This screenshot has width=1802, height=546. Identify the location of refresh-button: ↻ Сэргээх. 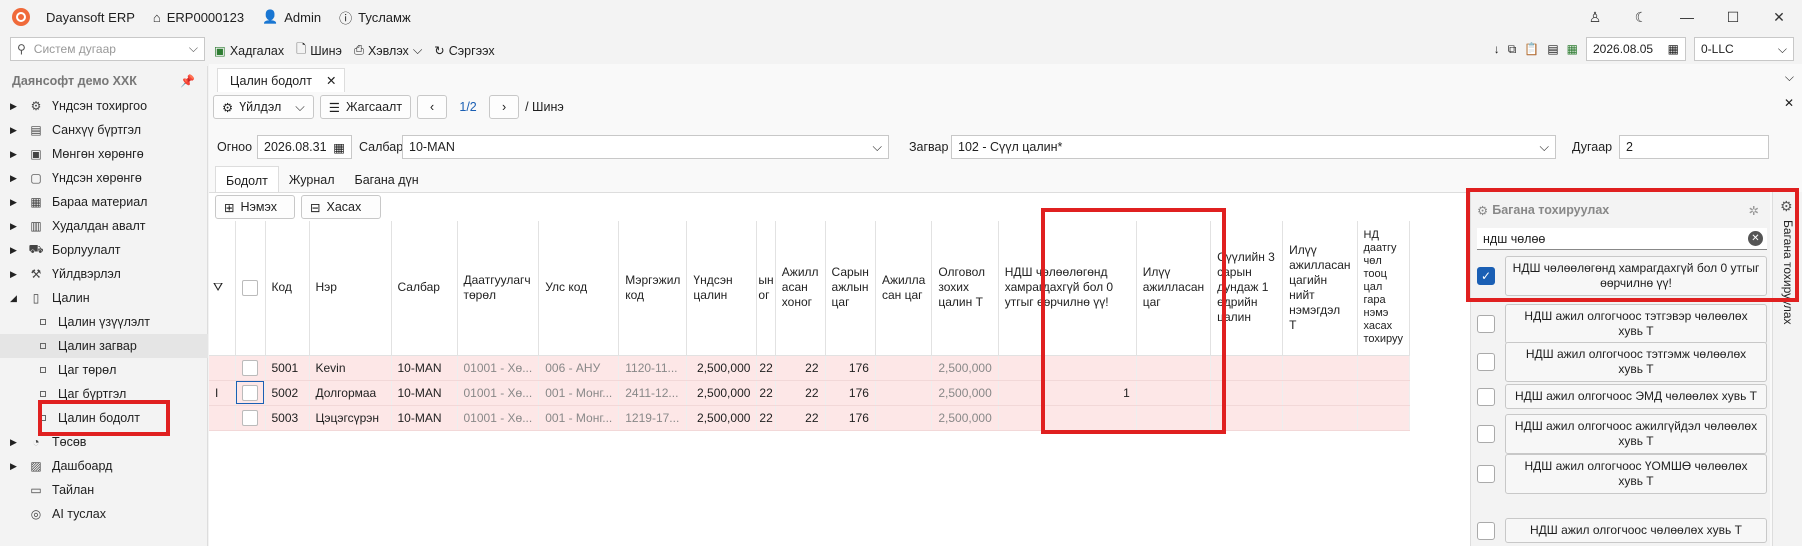
(464, 50).